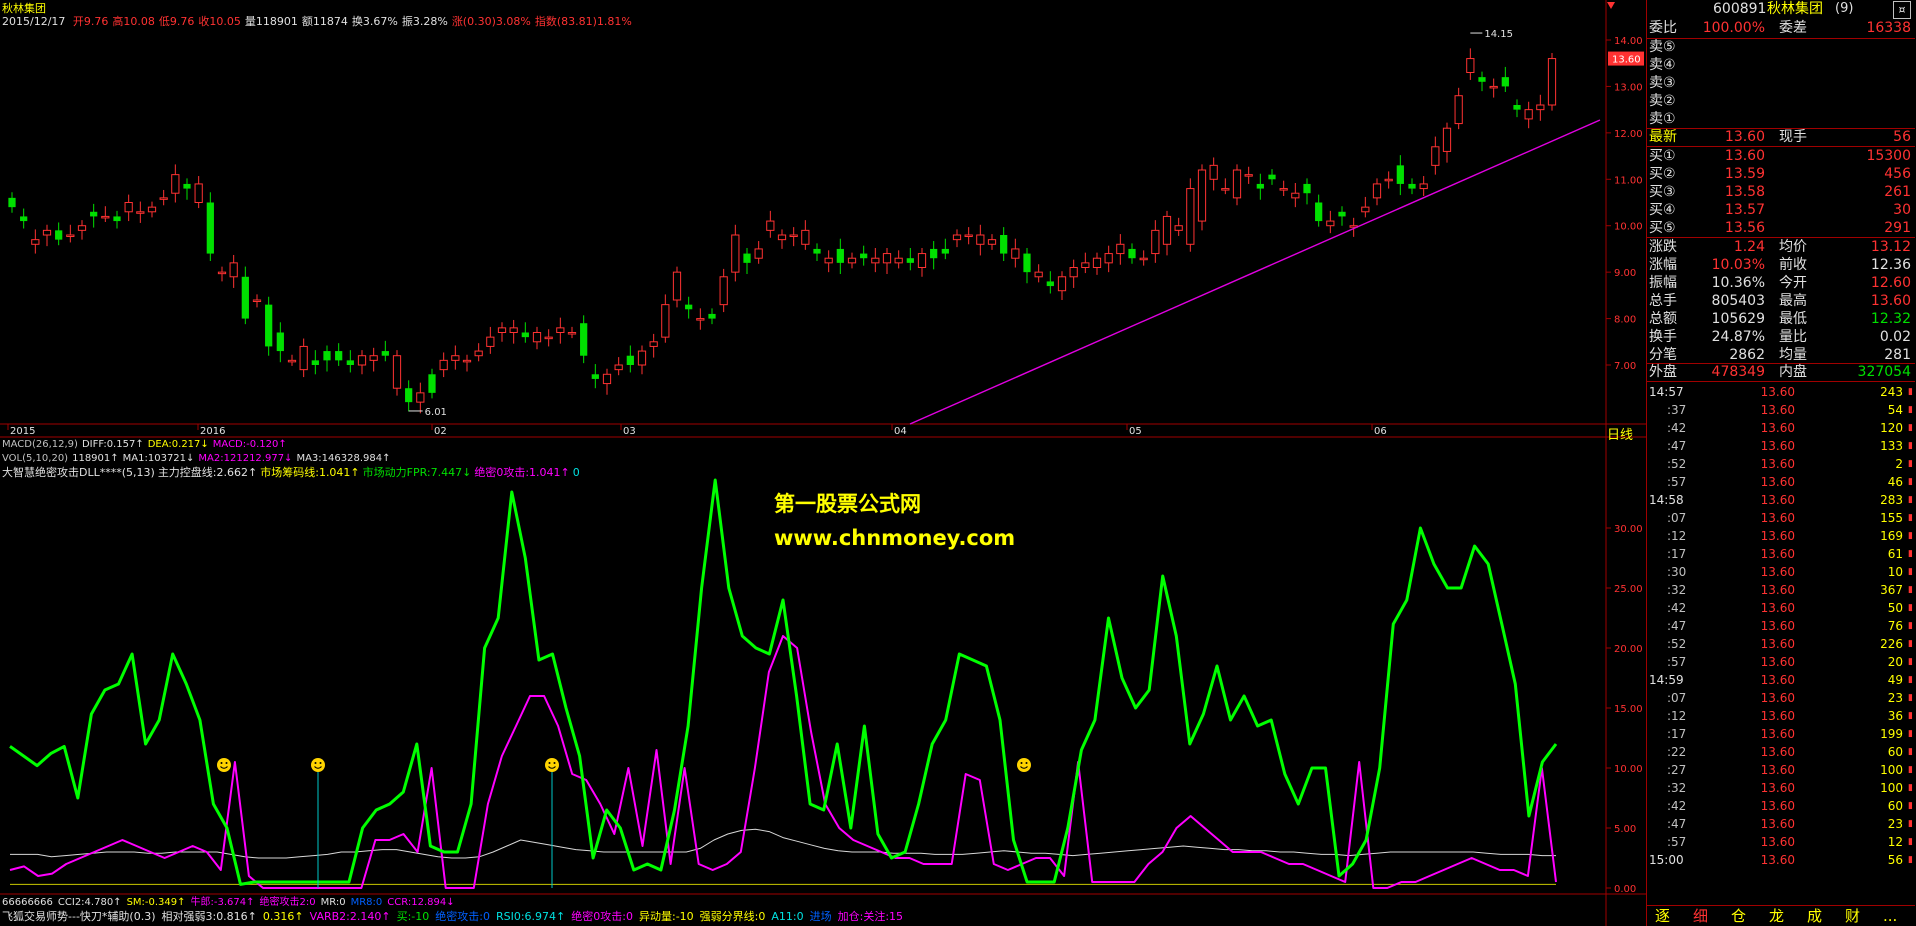  I want to click on ind-tick-label: 10.00, so click(1628, 769).